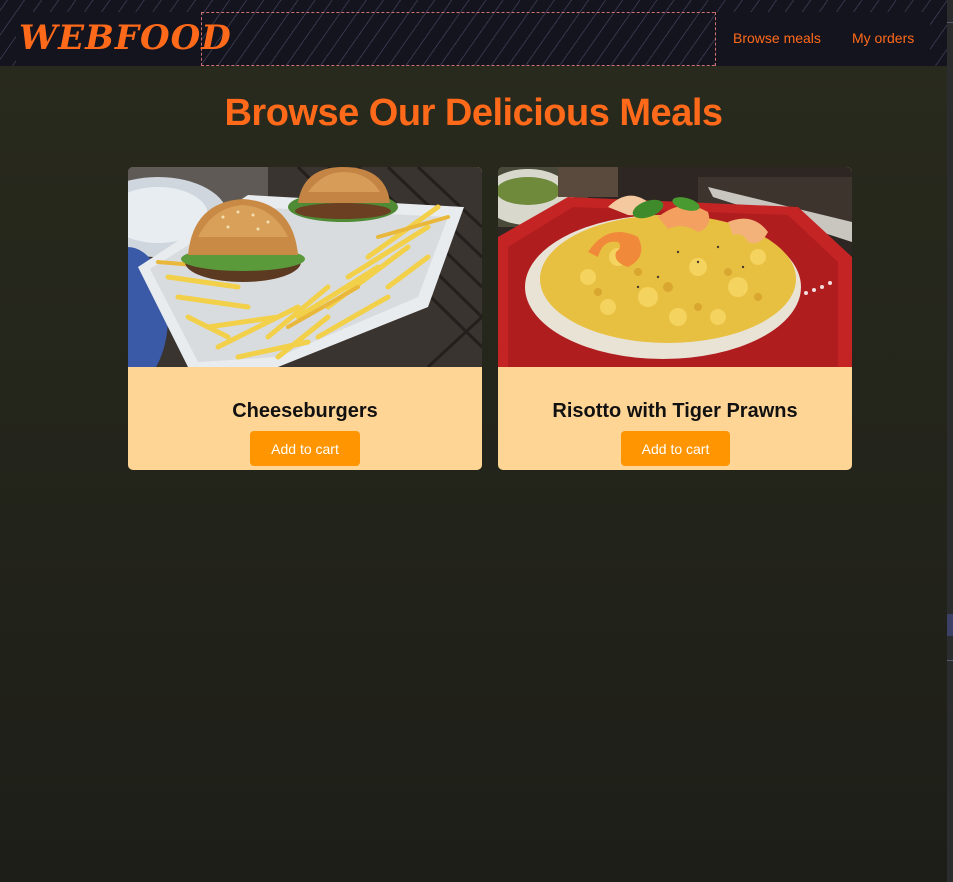 The height and width of the screenshot is (882, 953). Describe the element at coordinates (950, 625) in the screenshot. I see `scrollbar-thumb` at that location.